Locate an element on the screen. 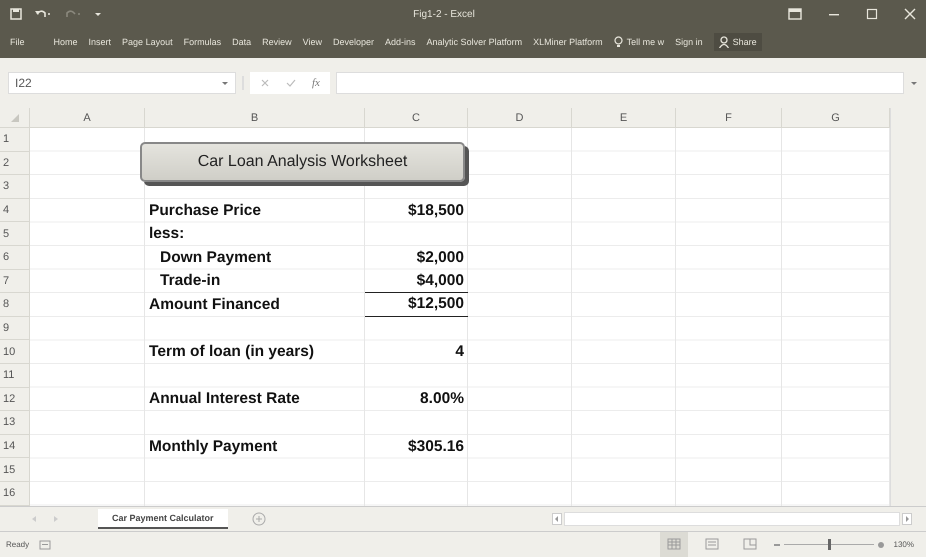  row-header: 15 is located at coordinates (15, 470).